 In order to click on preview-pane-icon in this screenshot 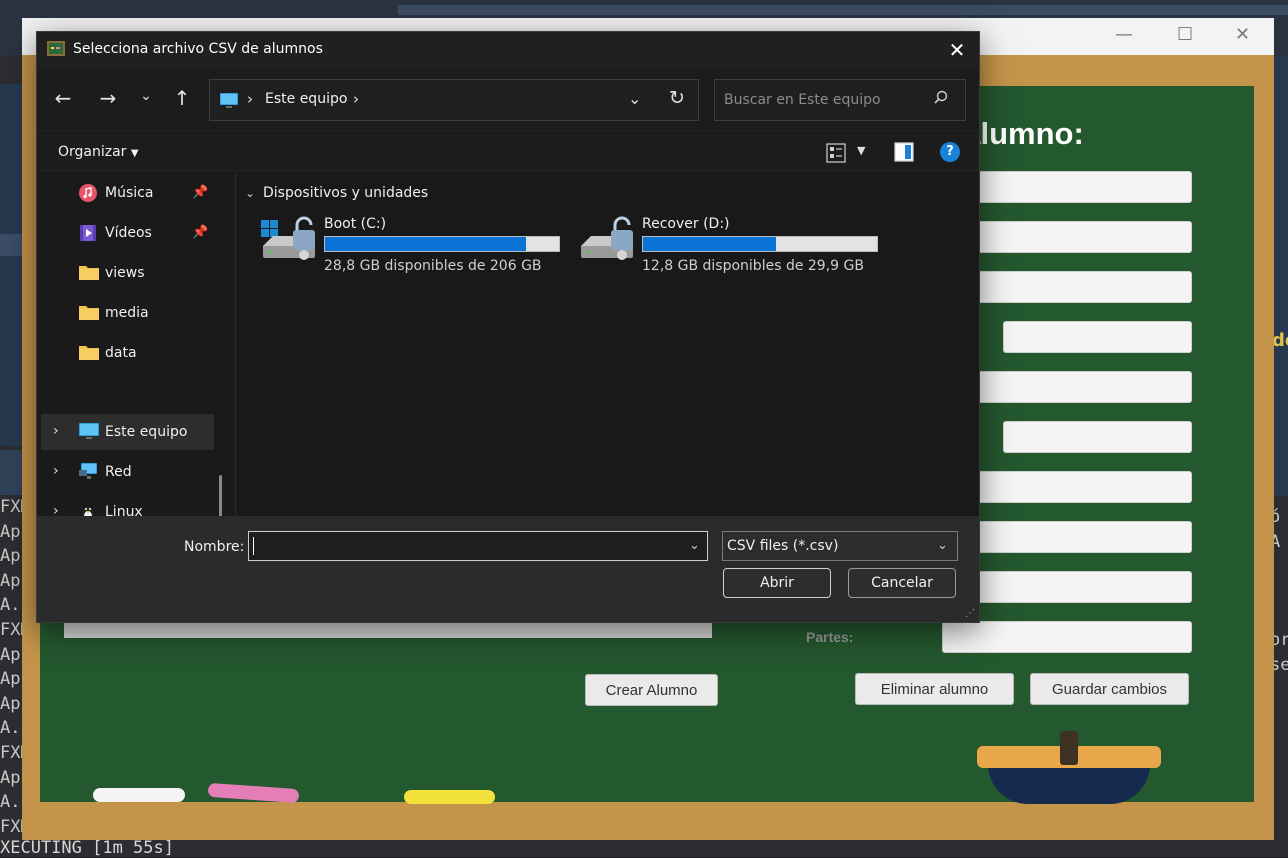, I will do `click(904, 152)`.